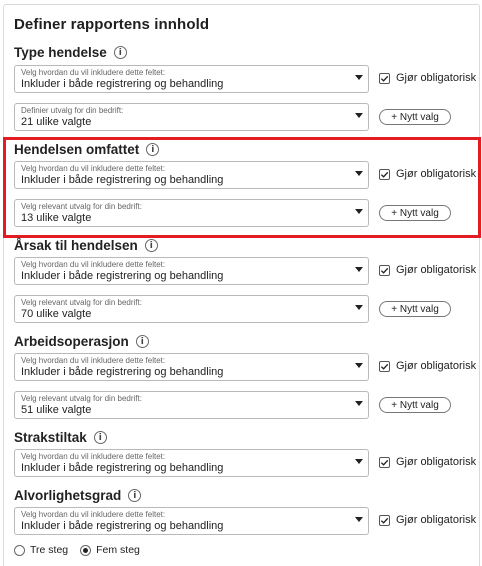  I want to click on mandatory-checkbox-arsak-til-hendelsen: Gjør obligatorisk, so click(427, 270).